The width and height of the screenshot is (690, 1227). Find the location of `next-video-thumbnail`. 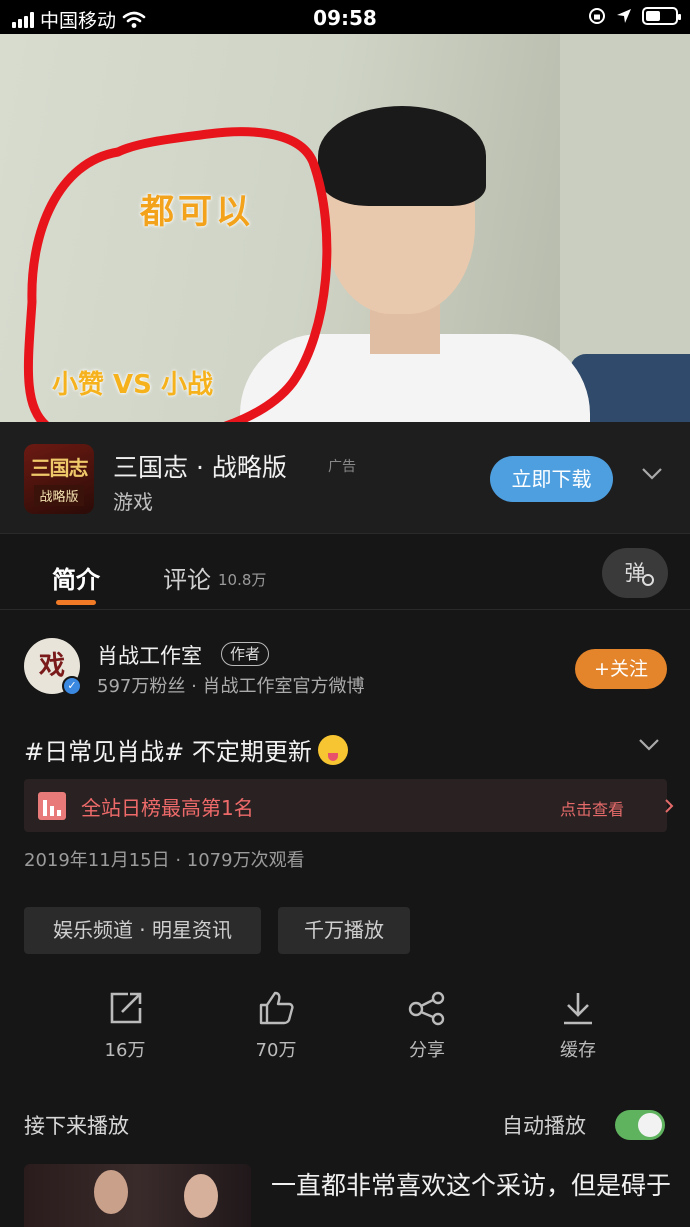

next-video-thumbnail is located at coordinates (137, 1195).